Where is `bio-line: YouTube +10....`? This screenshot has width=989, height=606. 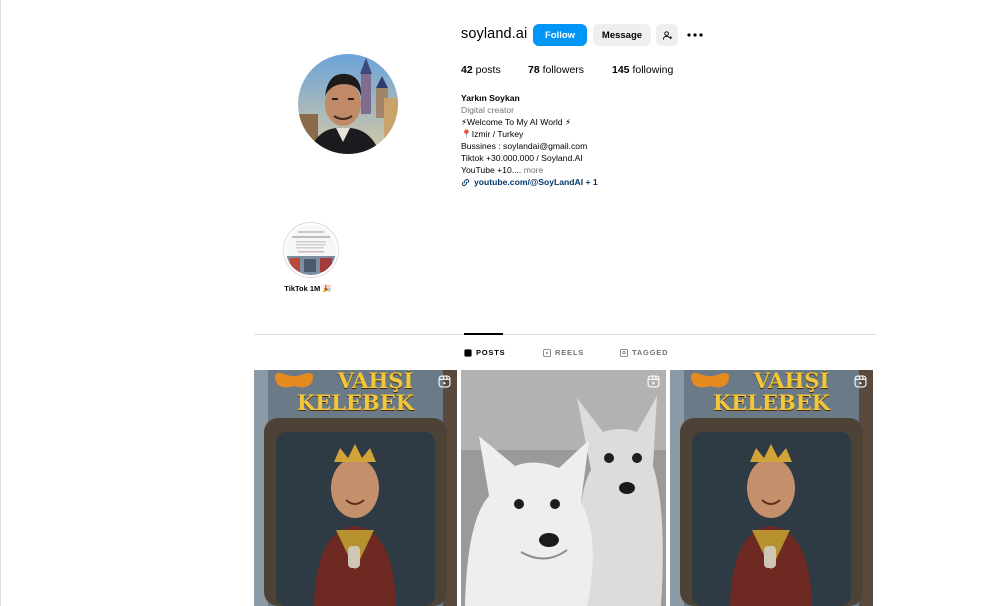 bio-line: YouTube +10.... is located at coordinates (491, 170).